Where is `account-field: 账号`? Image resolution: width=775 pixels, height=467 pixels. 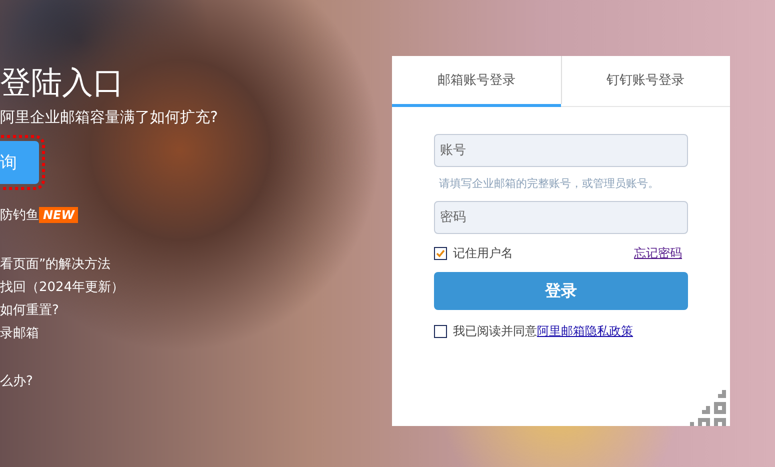
account-field: 账号 is located at coordinates (561, 150).